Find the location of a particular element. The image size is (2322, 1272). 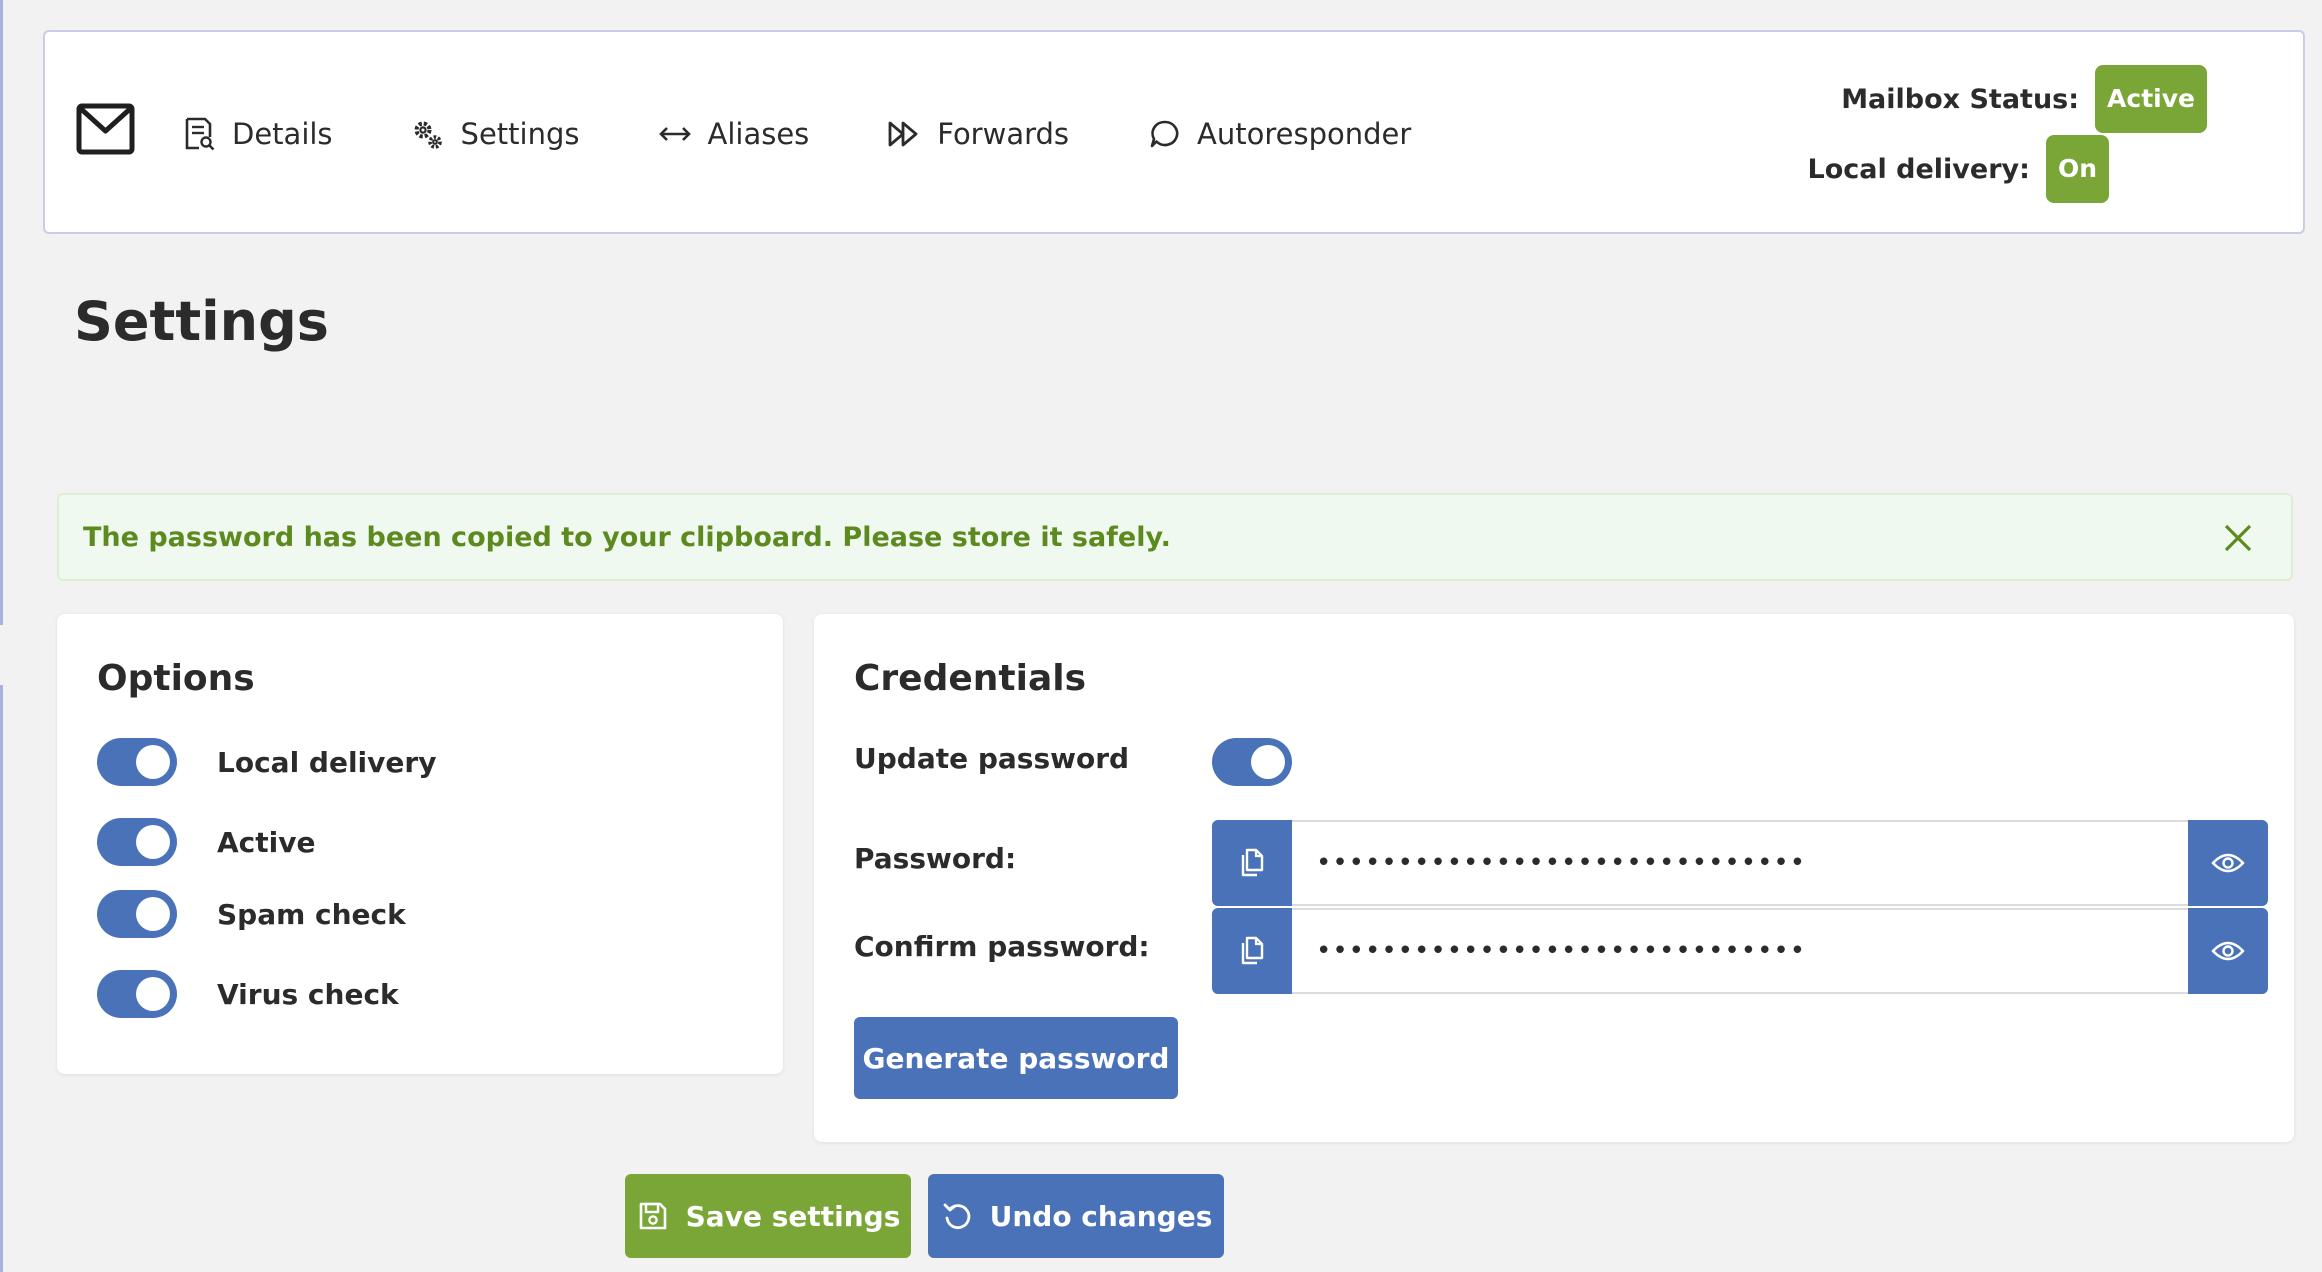

confirm-password-label: Confirm password: is located at coordinates (1002, 946).